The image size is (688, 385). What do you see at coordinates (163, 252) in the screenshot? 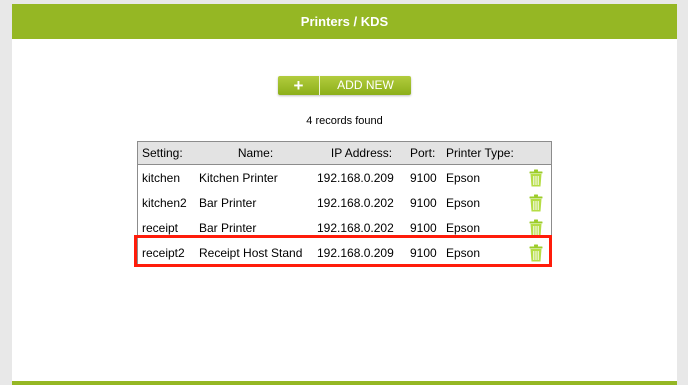
I see `cell-setting: receipt2` at bounding box center [163, 252].